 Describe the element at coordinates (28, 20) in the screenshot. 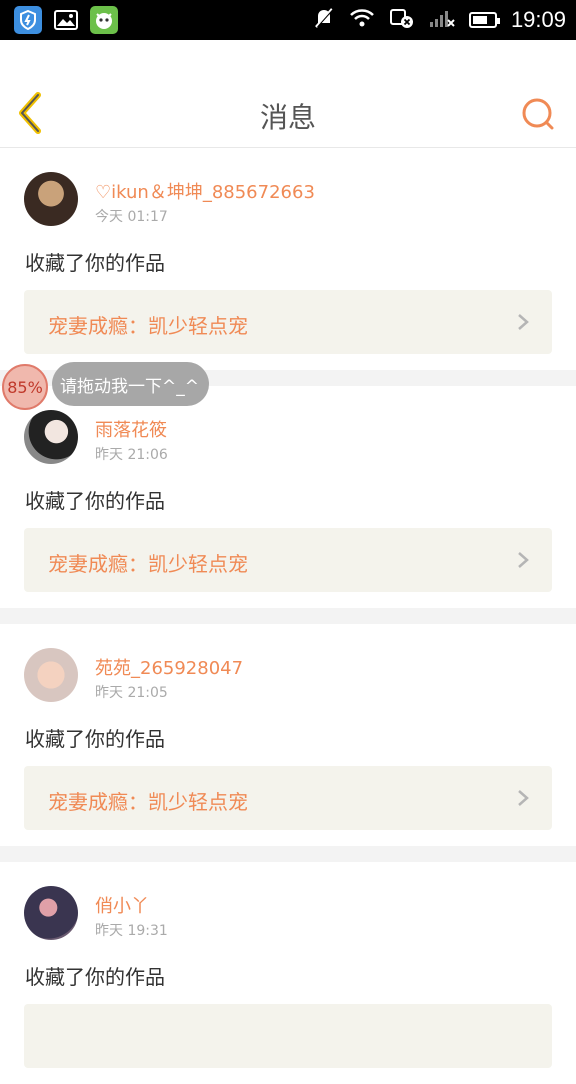

I see `shield-app-icon` at that location.